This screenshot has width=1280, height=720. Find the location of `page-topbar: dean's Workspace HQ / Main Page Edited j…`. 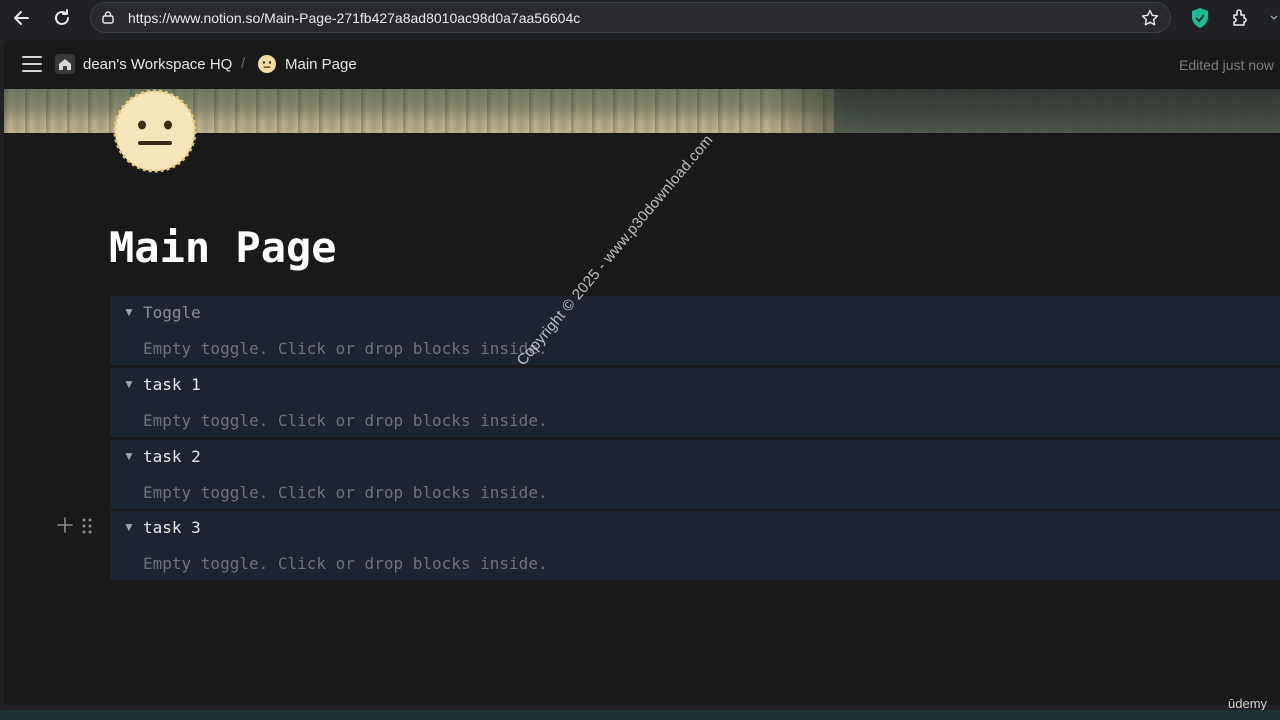

page-topbar: dean's Workspace HQ / Main Page Edited j… is located at coordinates (642, 64).